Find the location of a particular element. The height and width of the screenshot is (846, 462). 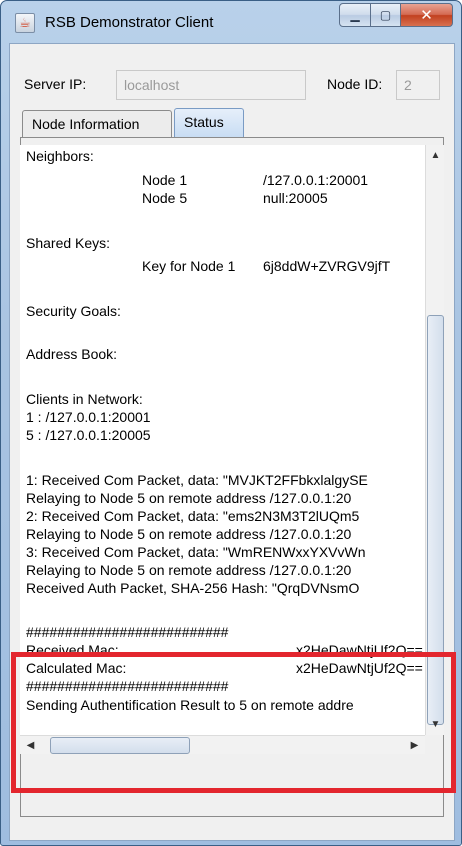

close-icon: ✕ is located at coordinates (426, 15).